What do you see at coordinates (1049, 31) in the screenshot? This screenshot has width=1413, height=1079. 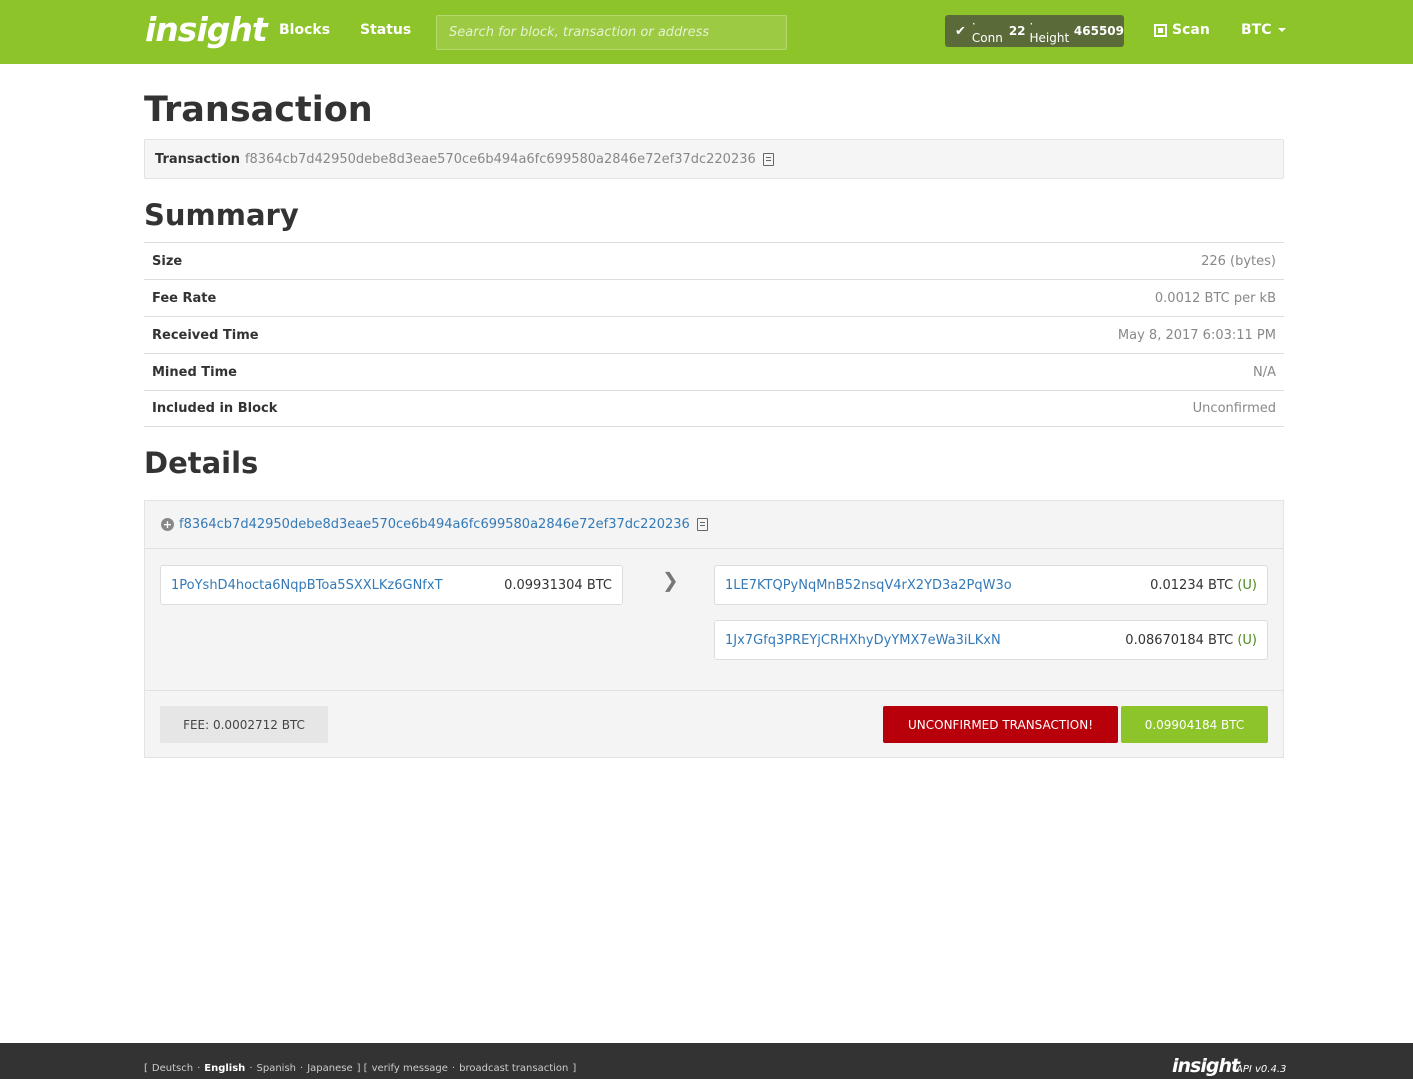 I see `height-label: · Height` at bounding box center [1049, 31].